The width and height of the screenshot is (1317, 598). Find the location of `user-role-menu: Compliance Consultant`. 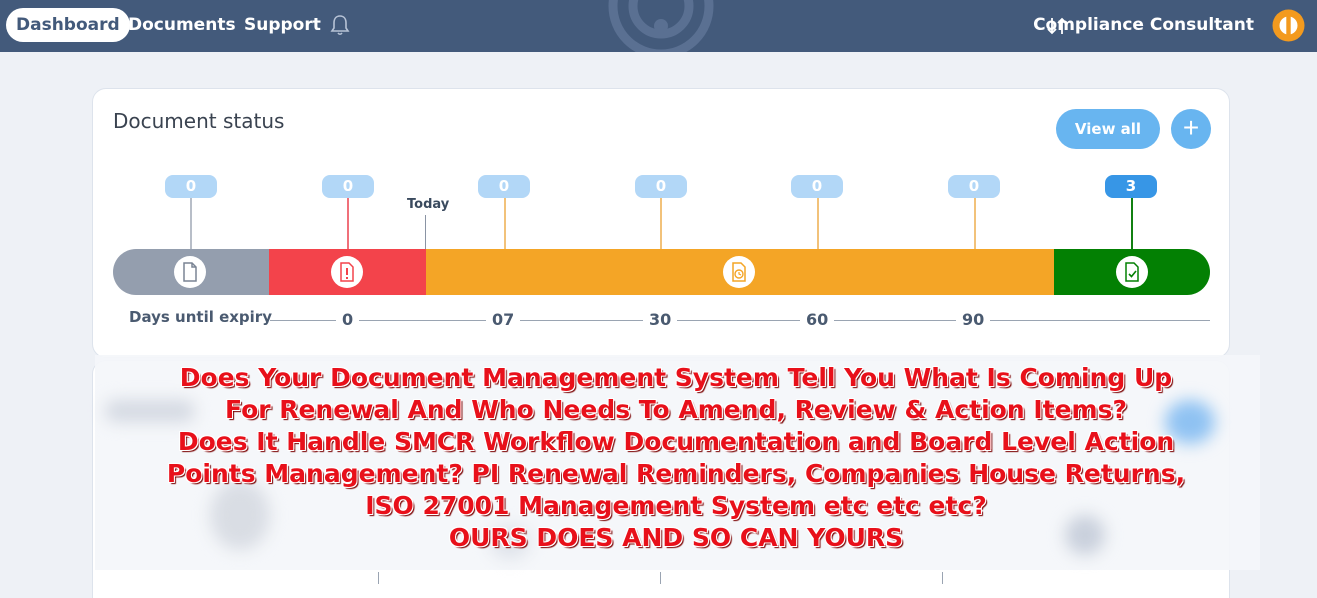

user-role-menu: Compliance Consultant is located at coordinates (1143, 25).